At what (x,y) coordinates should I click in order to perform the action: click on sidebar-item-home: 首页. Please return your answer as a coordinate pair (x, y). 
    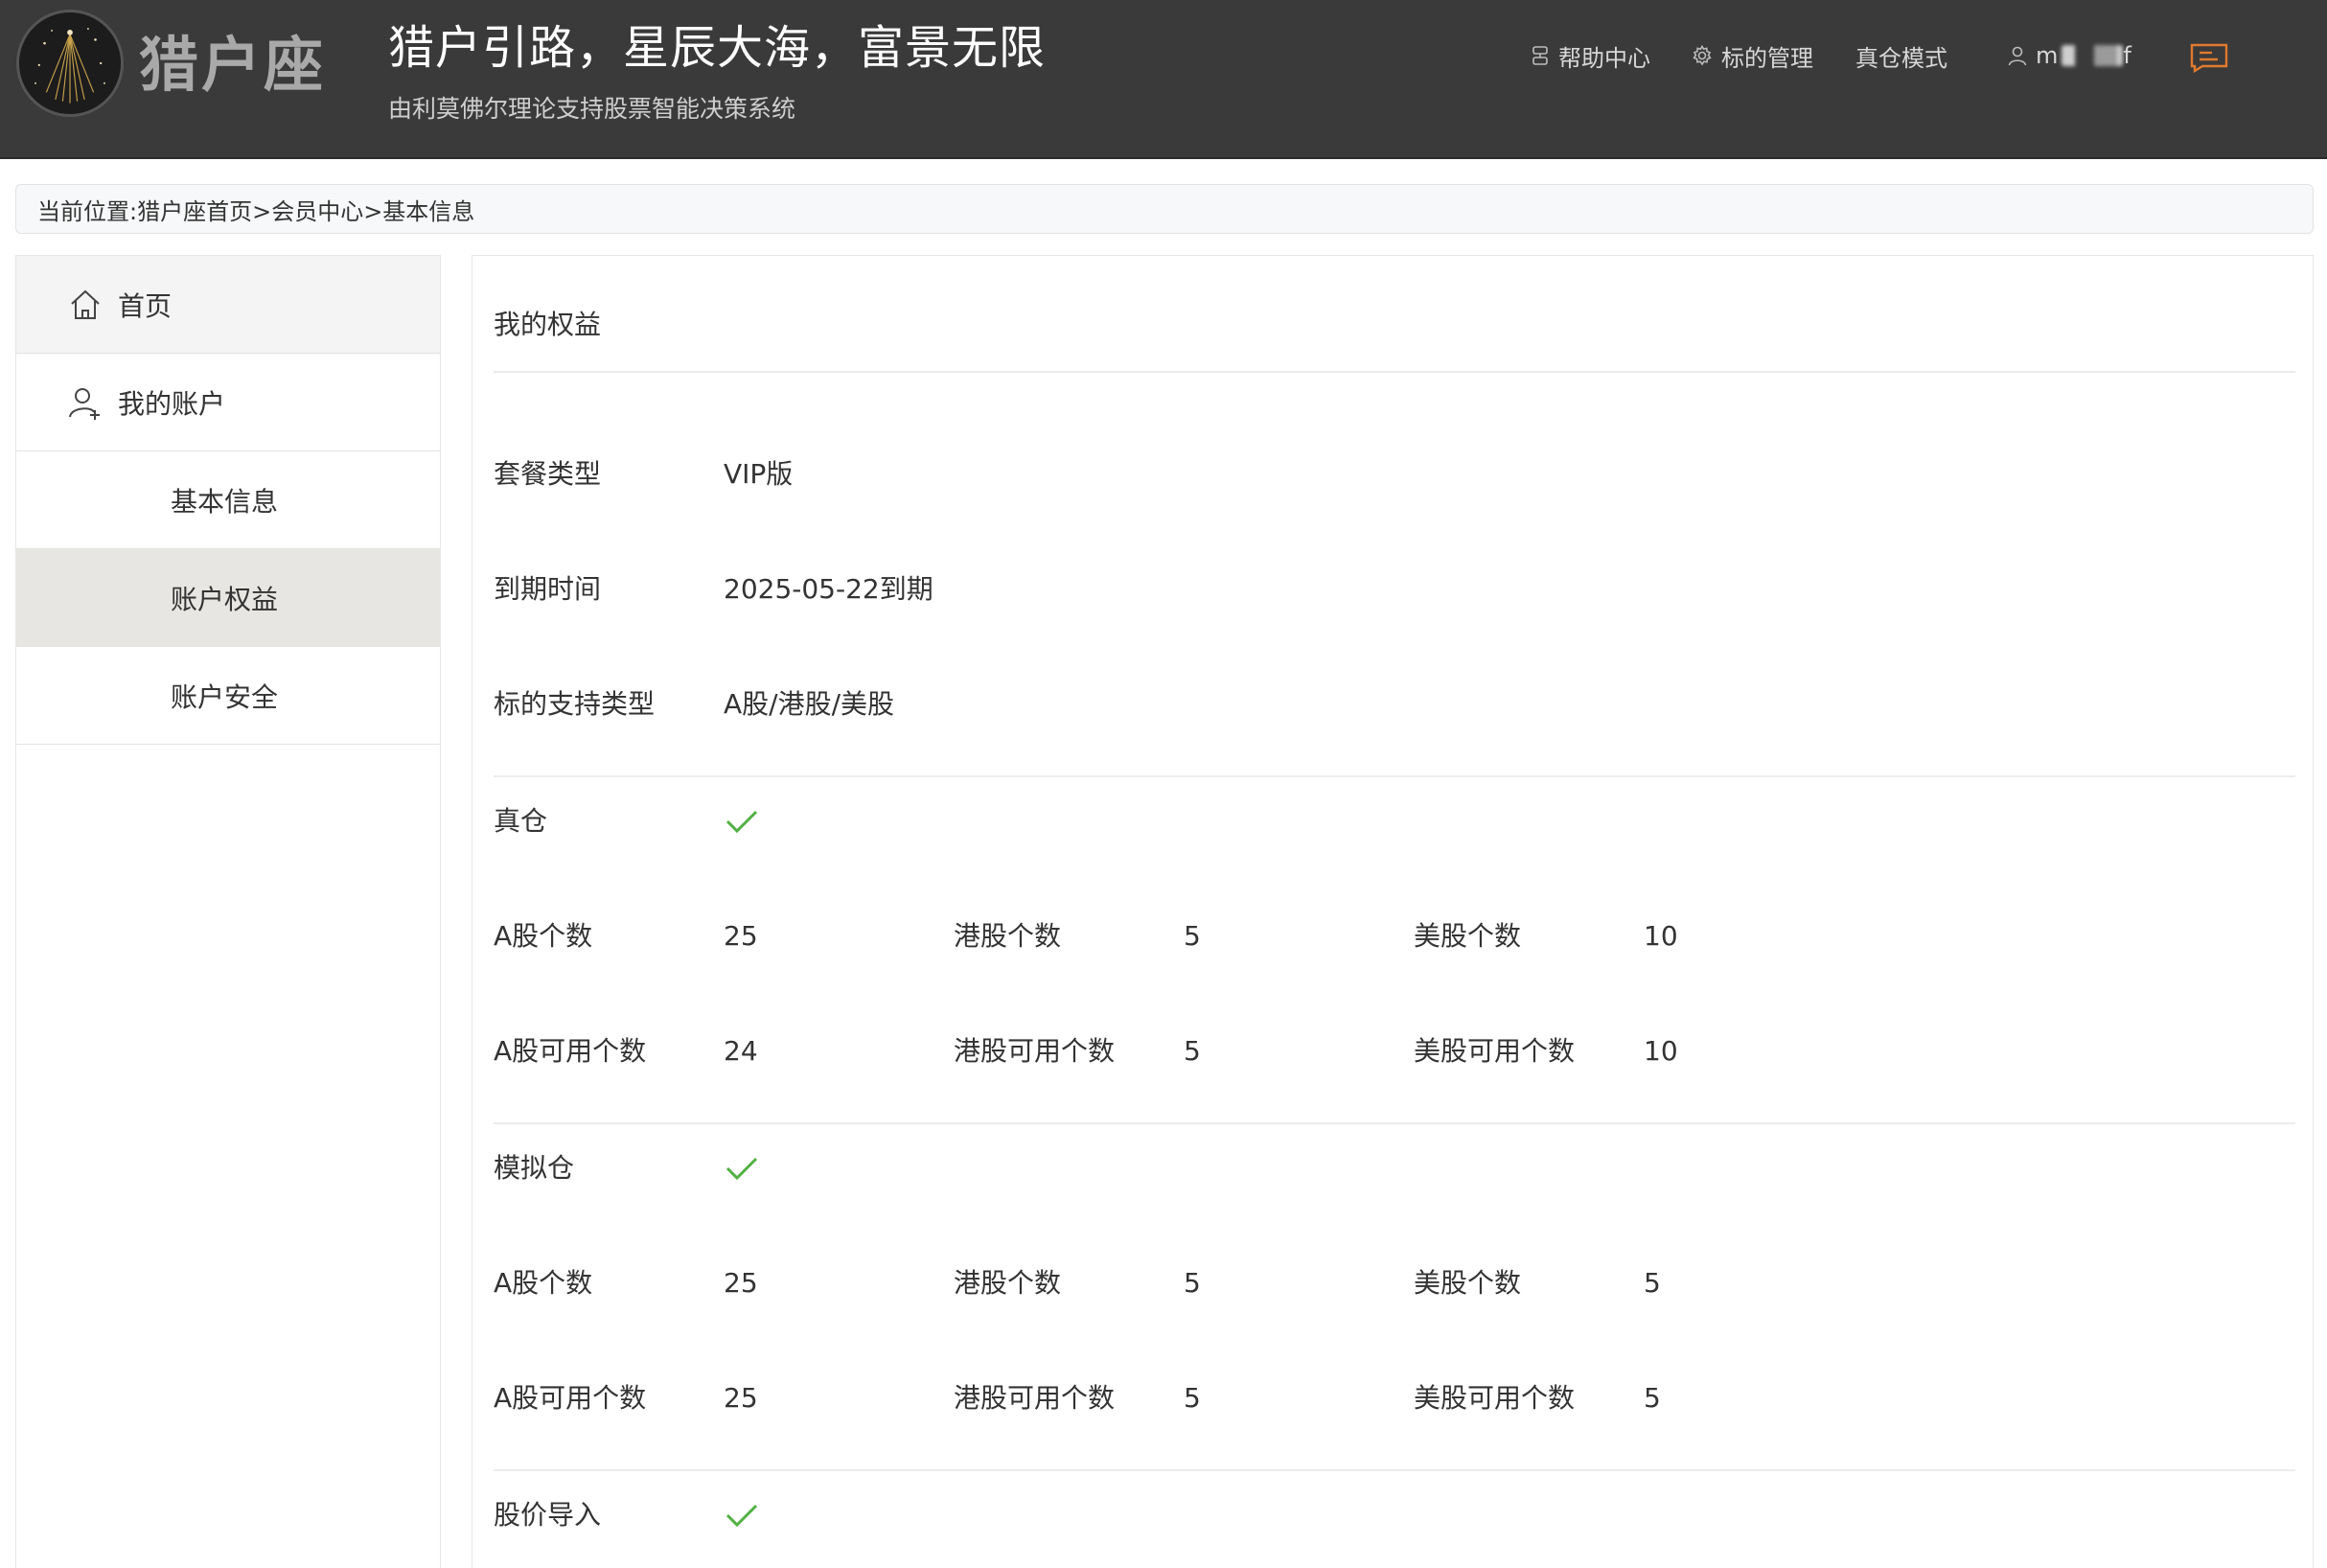
    Looking at the image, I should click on (228, 305).